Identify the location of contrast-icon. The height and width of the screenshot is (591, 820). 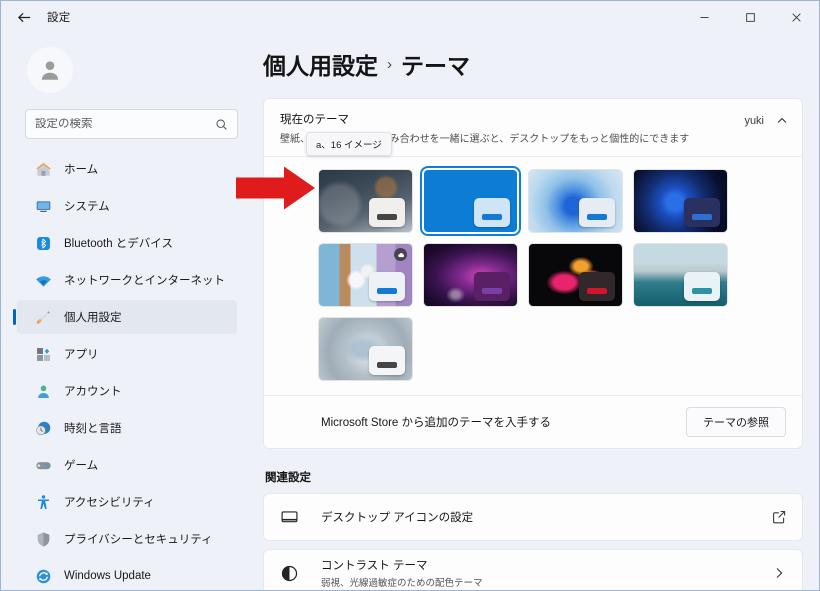
(289, 573).